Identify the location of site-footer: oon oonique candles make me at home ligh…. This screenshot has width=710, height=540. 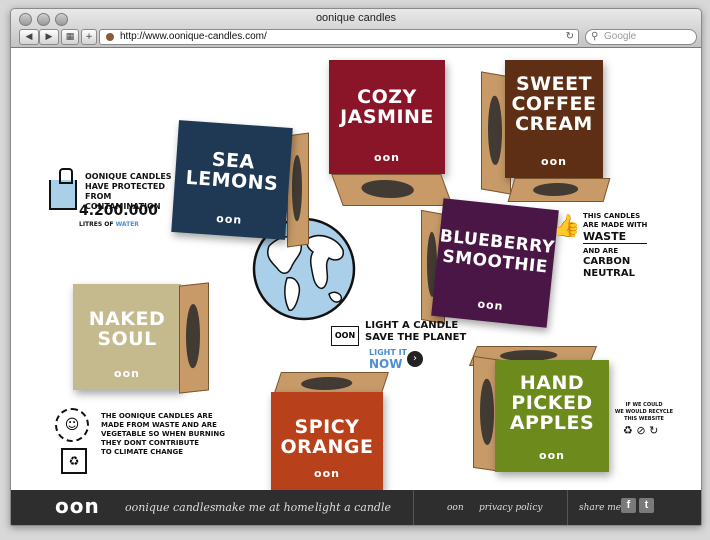
(356, 507).